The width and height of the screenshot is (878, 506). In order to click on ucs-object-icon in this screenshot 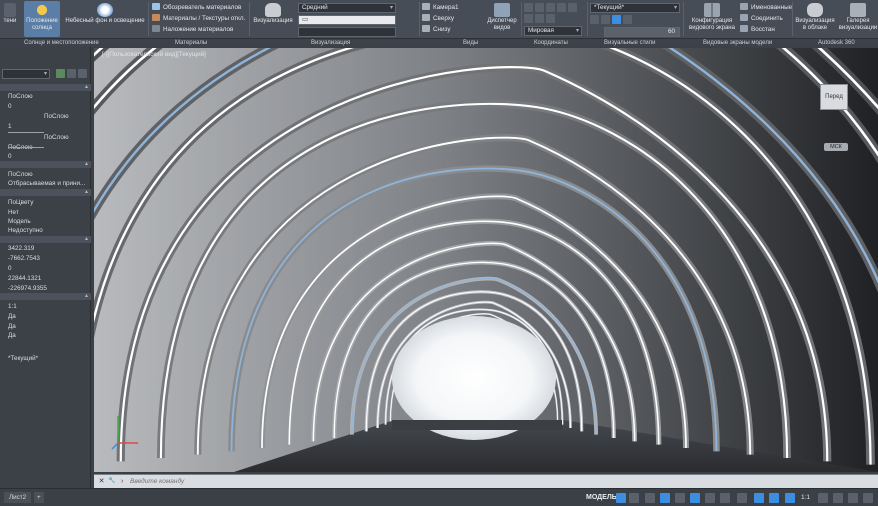, I will do `click(539, 18)`.